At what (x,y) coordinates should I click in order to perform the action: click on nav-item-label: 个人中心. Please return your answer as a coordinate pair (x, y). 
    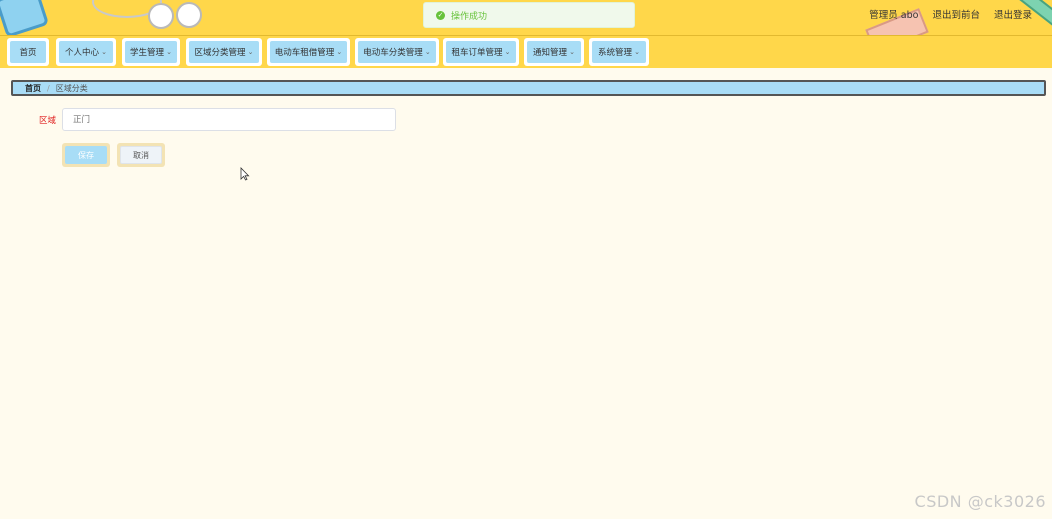
    Looking at the image, I should click on (82, 53).